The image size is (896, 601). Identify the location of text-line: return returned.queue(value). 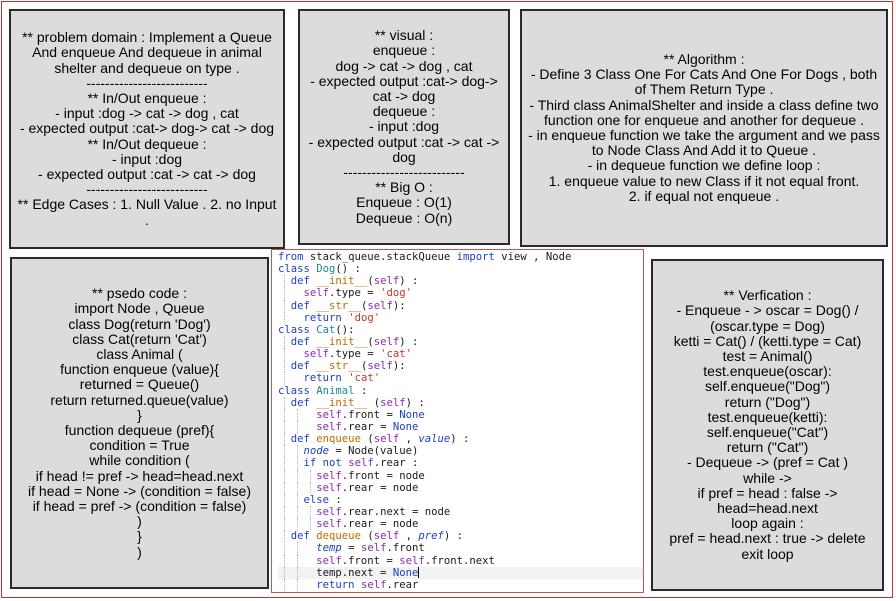
(139, 399).